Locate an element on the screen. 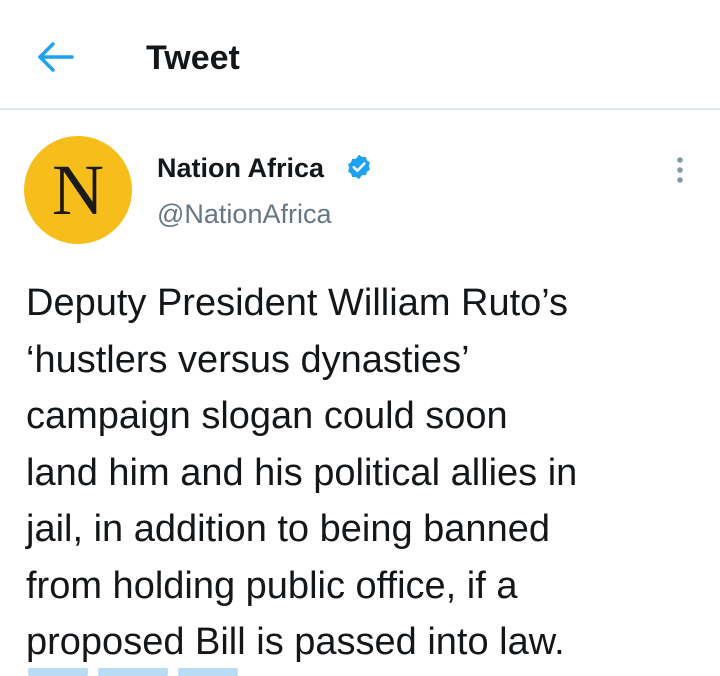  back-button is located at coordinates (55, 57).